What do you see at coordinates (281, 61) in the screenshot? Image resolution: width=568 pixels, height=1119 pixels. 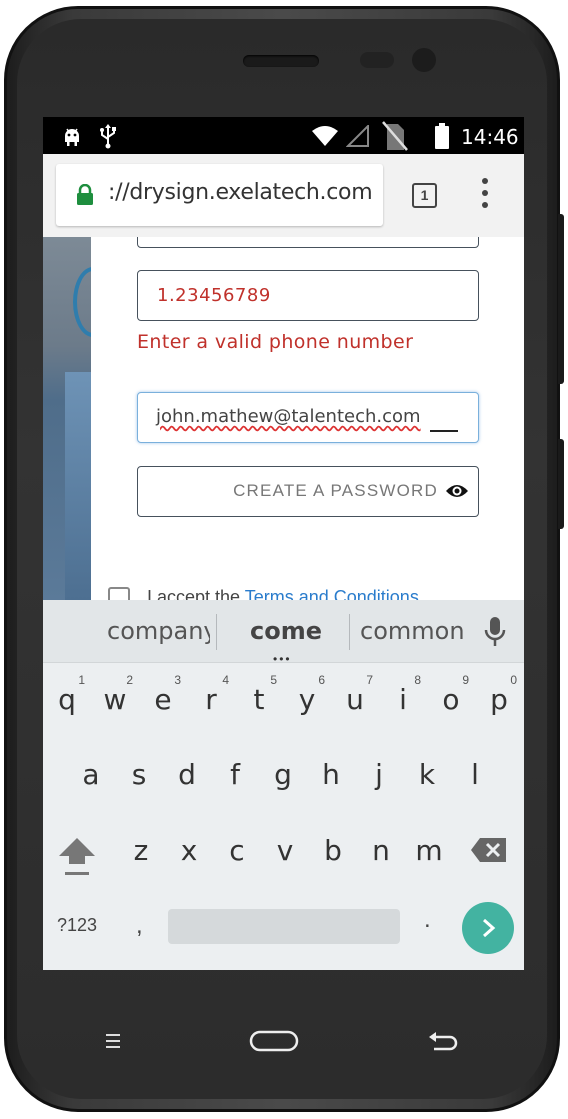 I see `earpiece-speaker` at bounding box center [281, 61].